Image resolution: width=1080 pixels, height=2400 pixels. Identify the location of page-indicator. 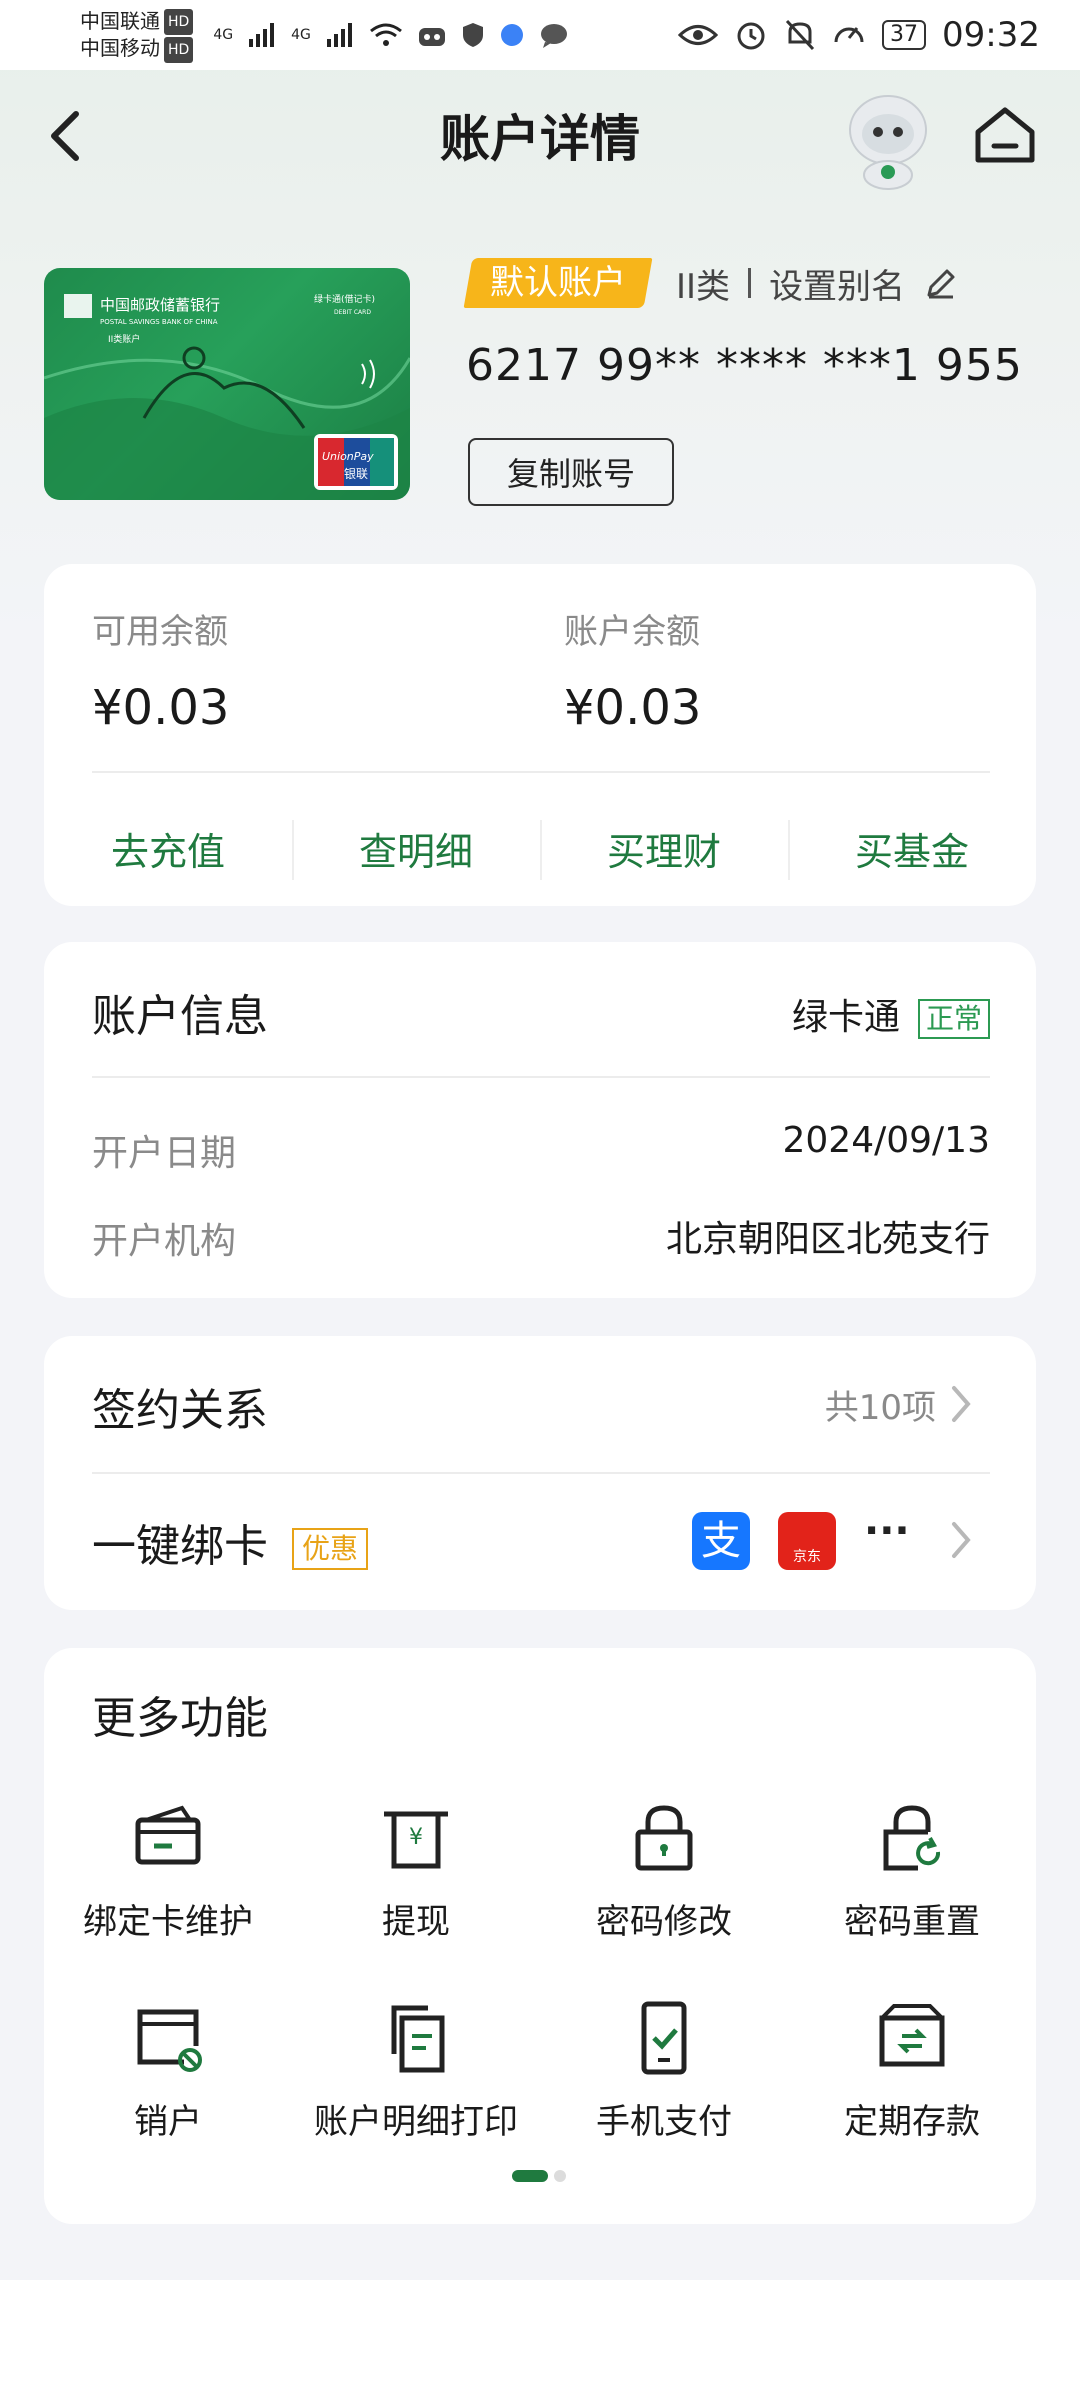
(539, 2176).